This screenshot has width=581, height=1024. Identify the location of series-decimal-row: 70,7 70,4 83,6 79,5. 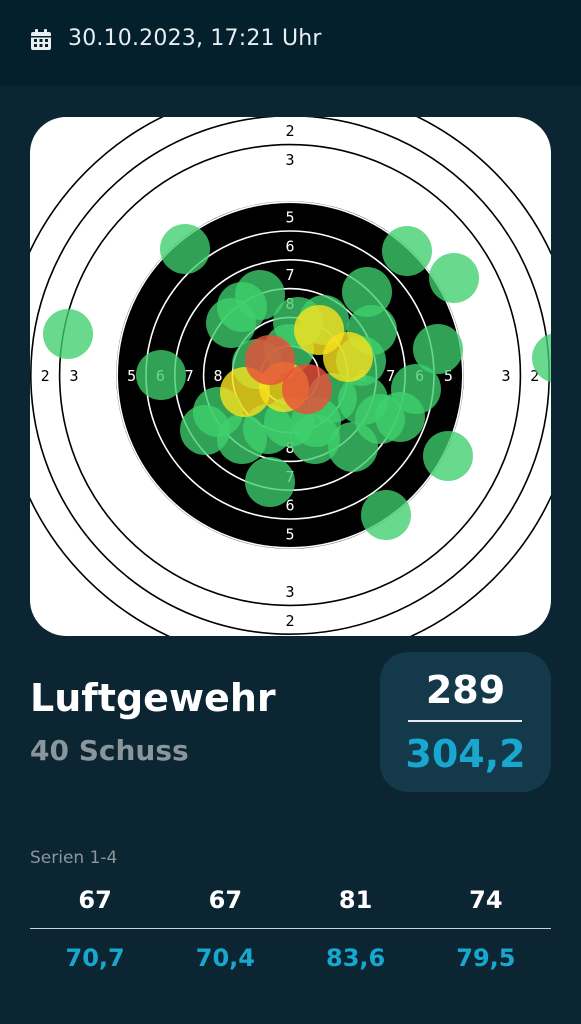
(290, 958).